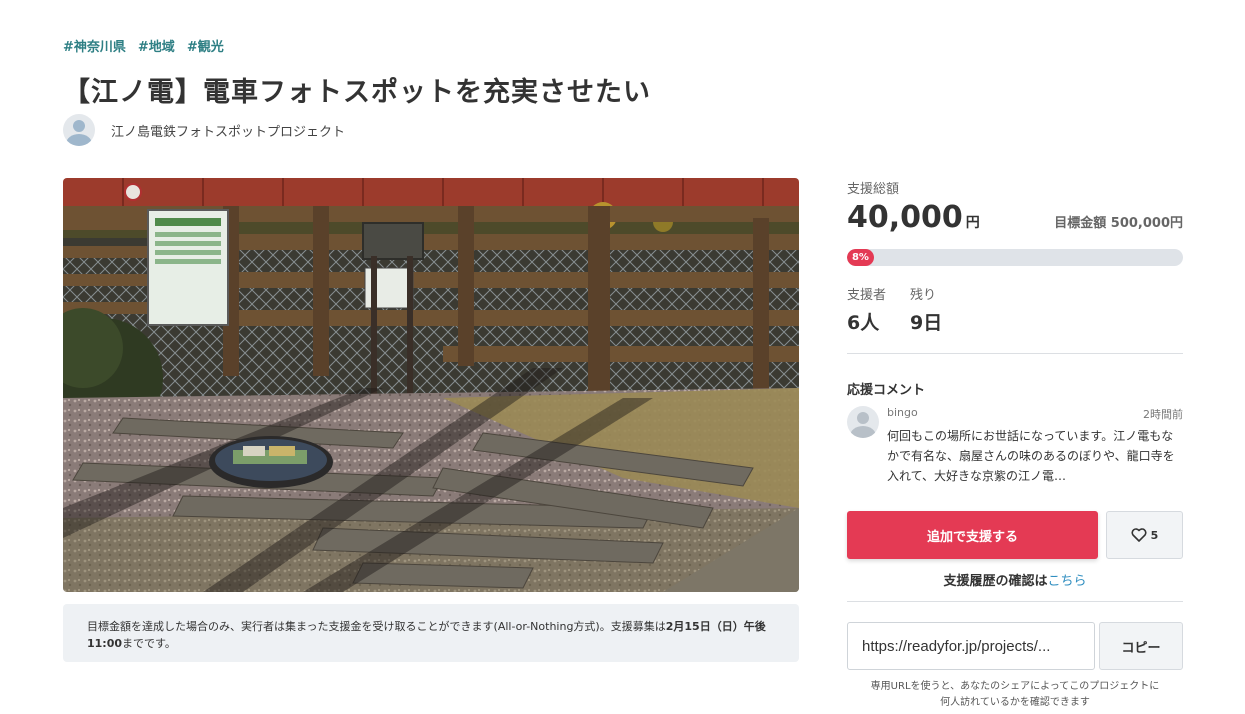 The width and height of the screenshot is (1245, 714). I want to click on supporters-value: 6人, so click(863, 323).